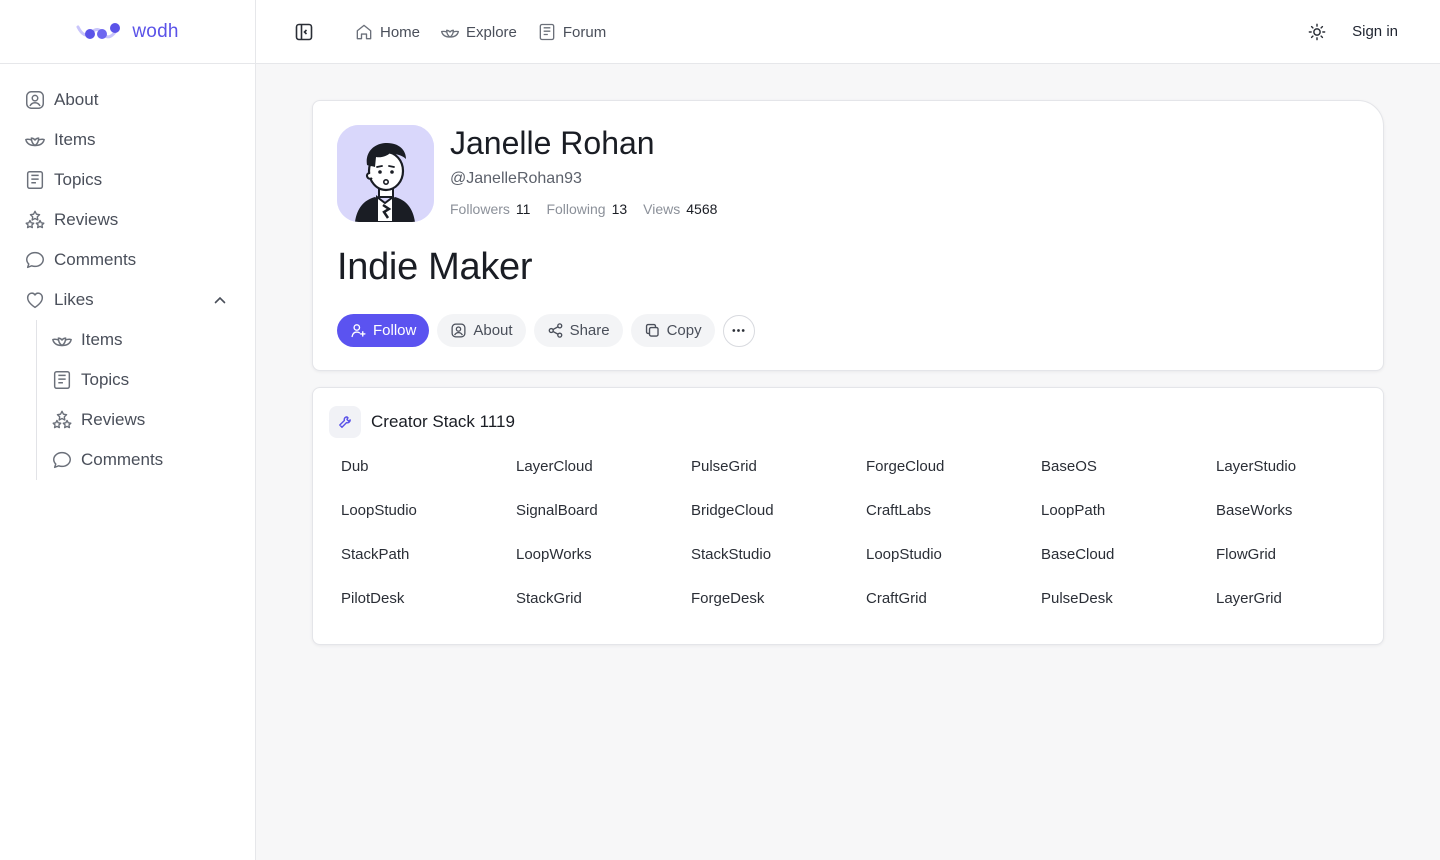  I want to click on nav-home: Home, so click(387, 32).